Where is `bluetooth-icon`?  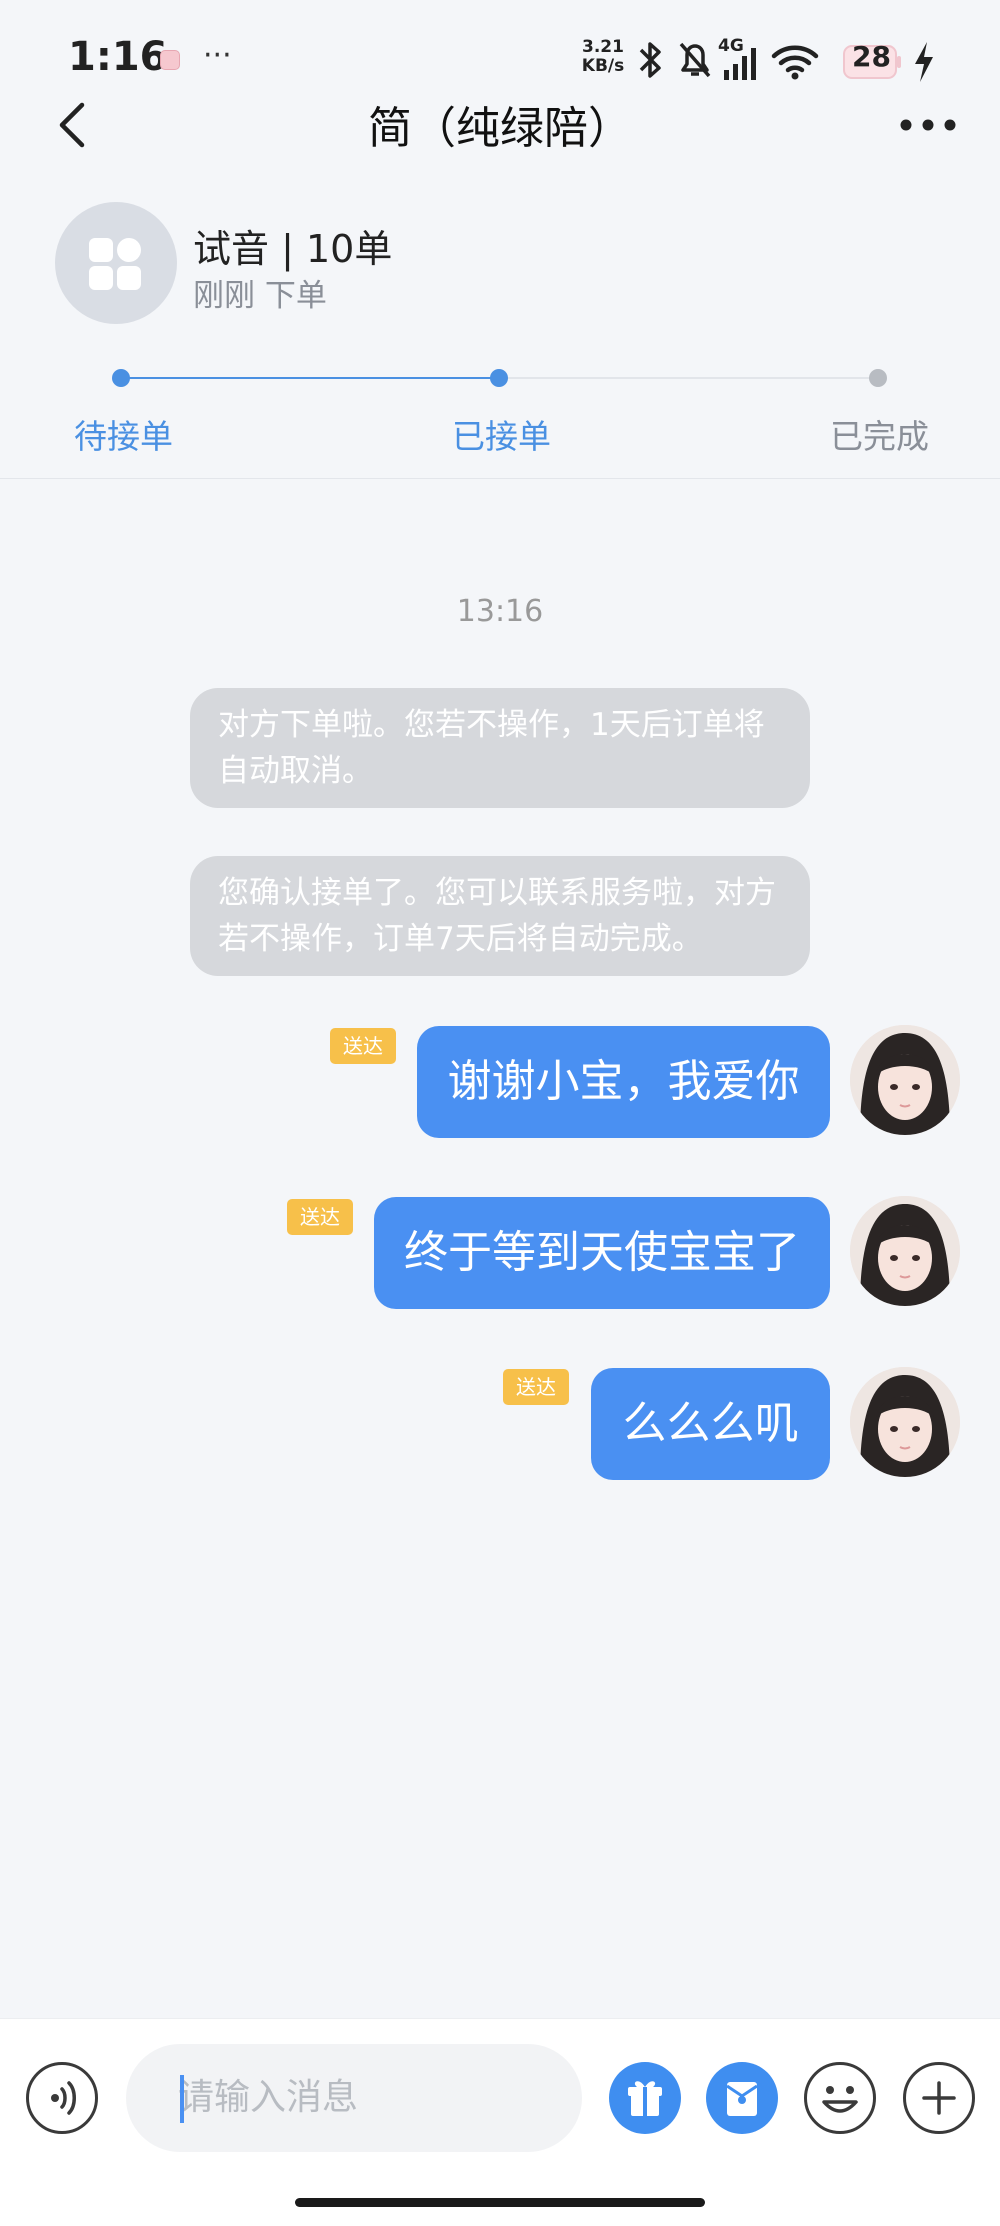
bluetooth-icon is located at coordinates (650, 60).